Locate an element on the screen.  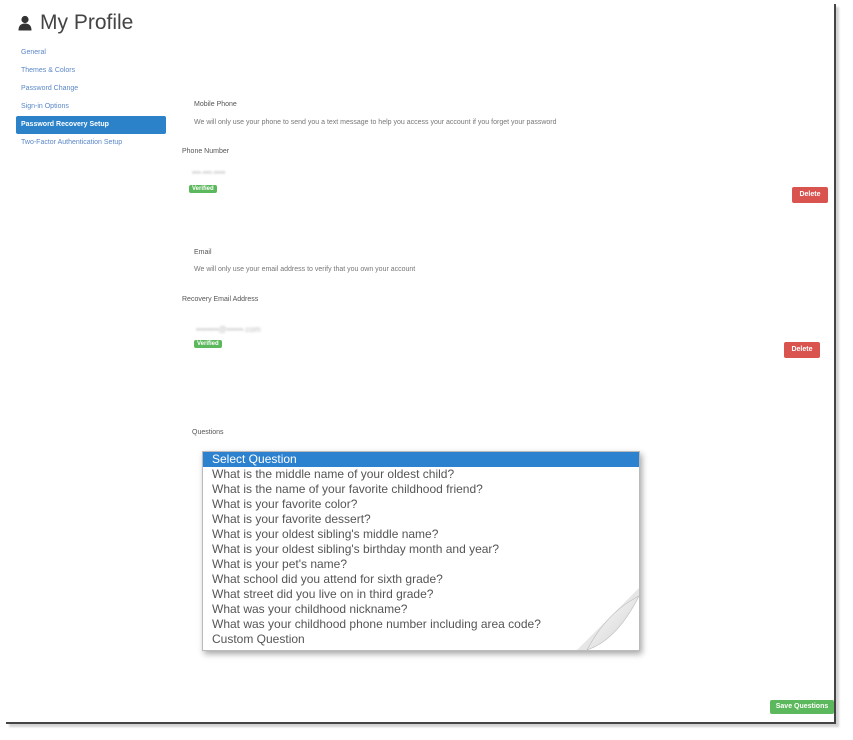
sidebar-item-themes-colors: Themes & Colors is located at coordinates (91, 71).